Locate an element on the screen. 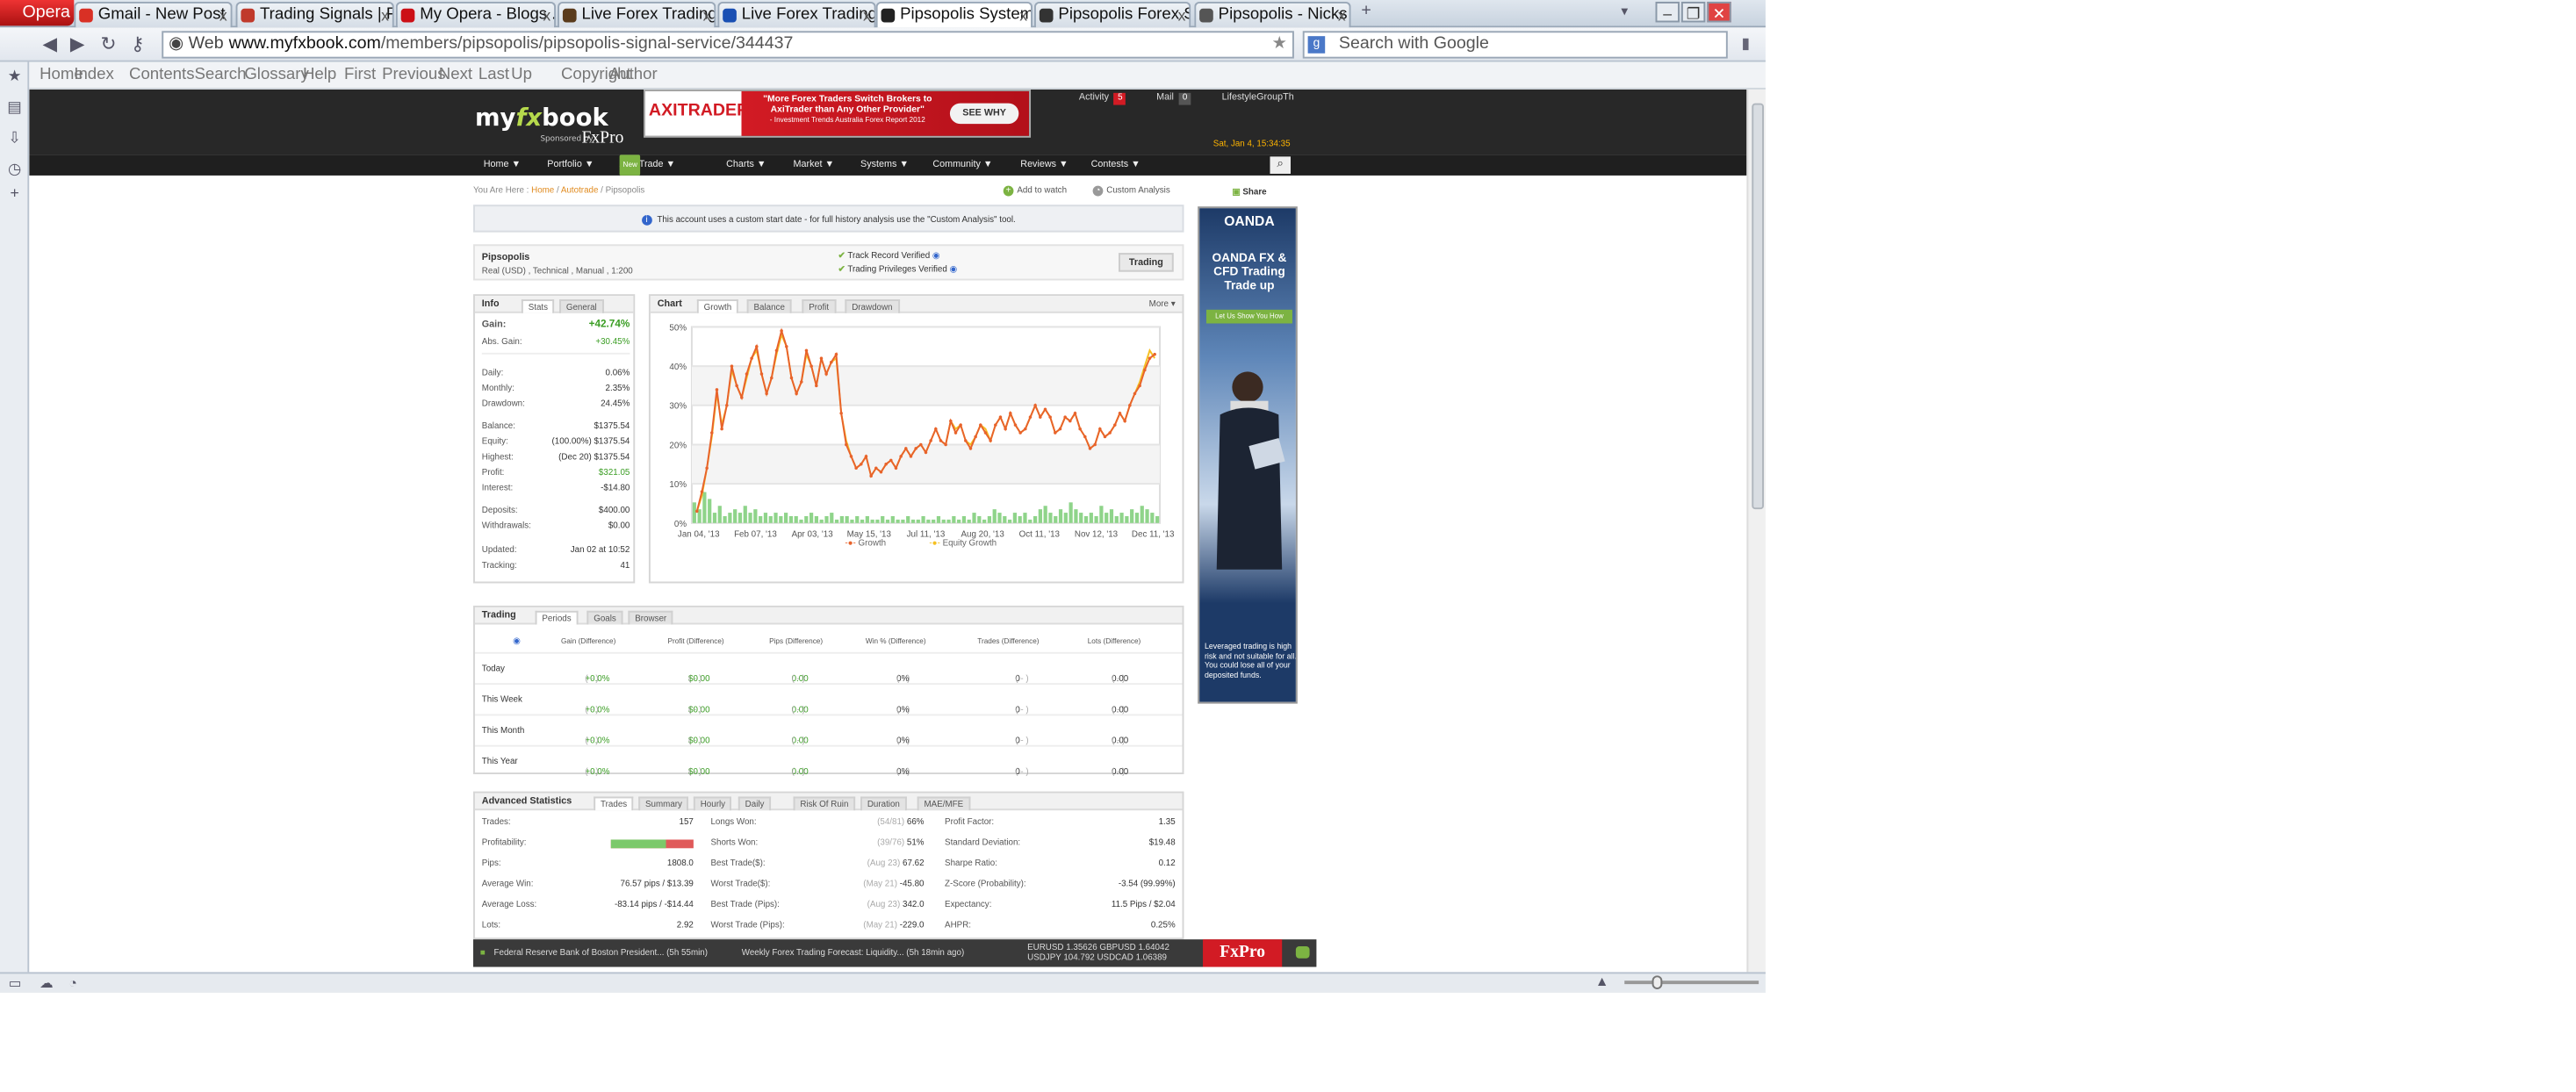  nav-link: Contents is located at coordinates (162, 76).